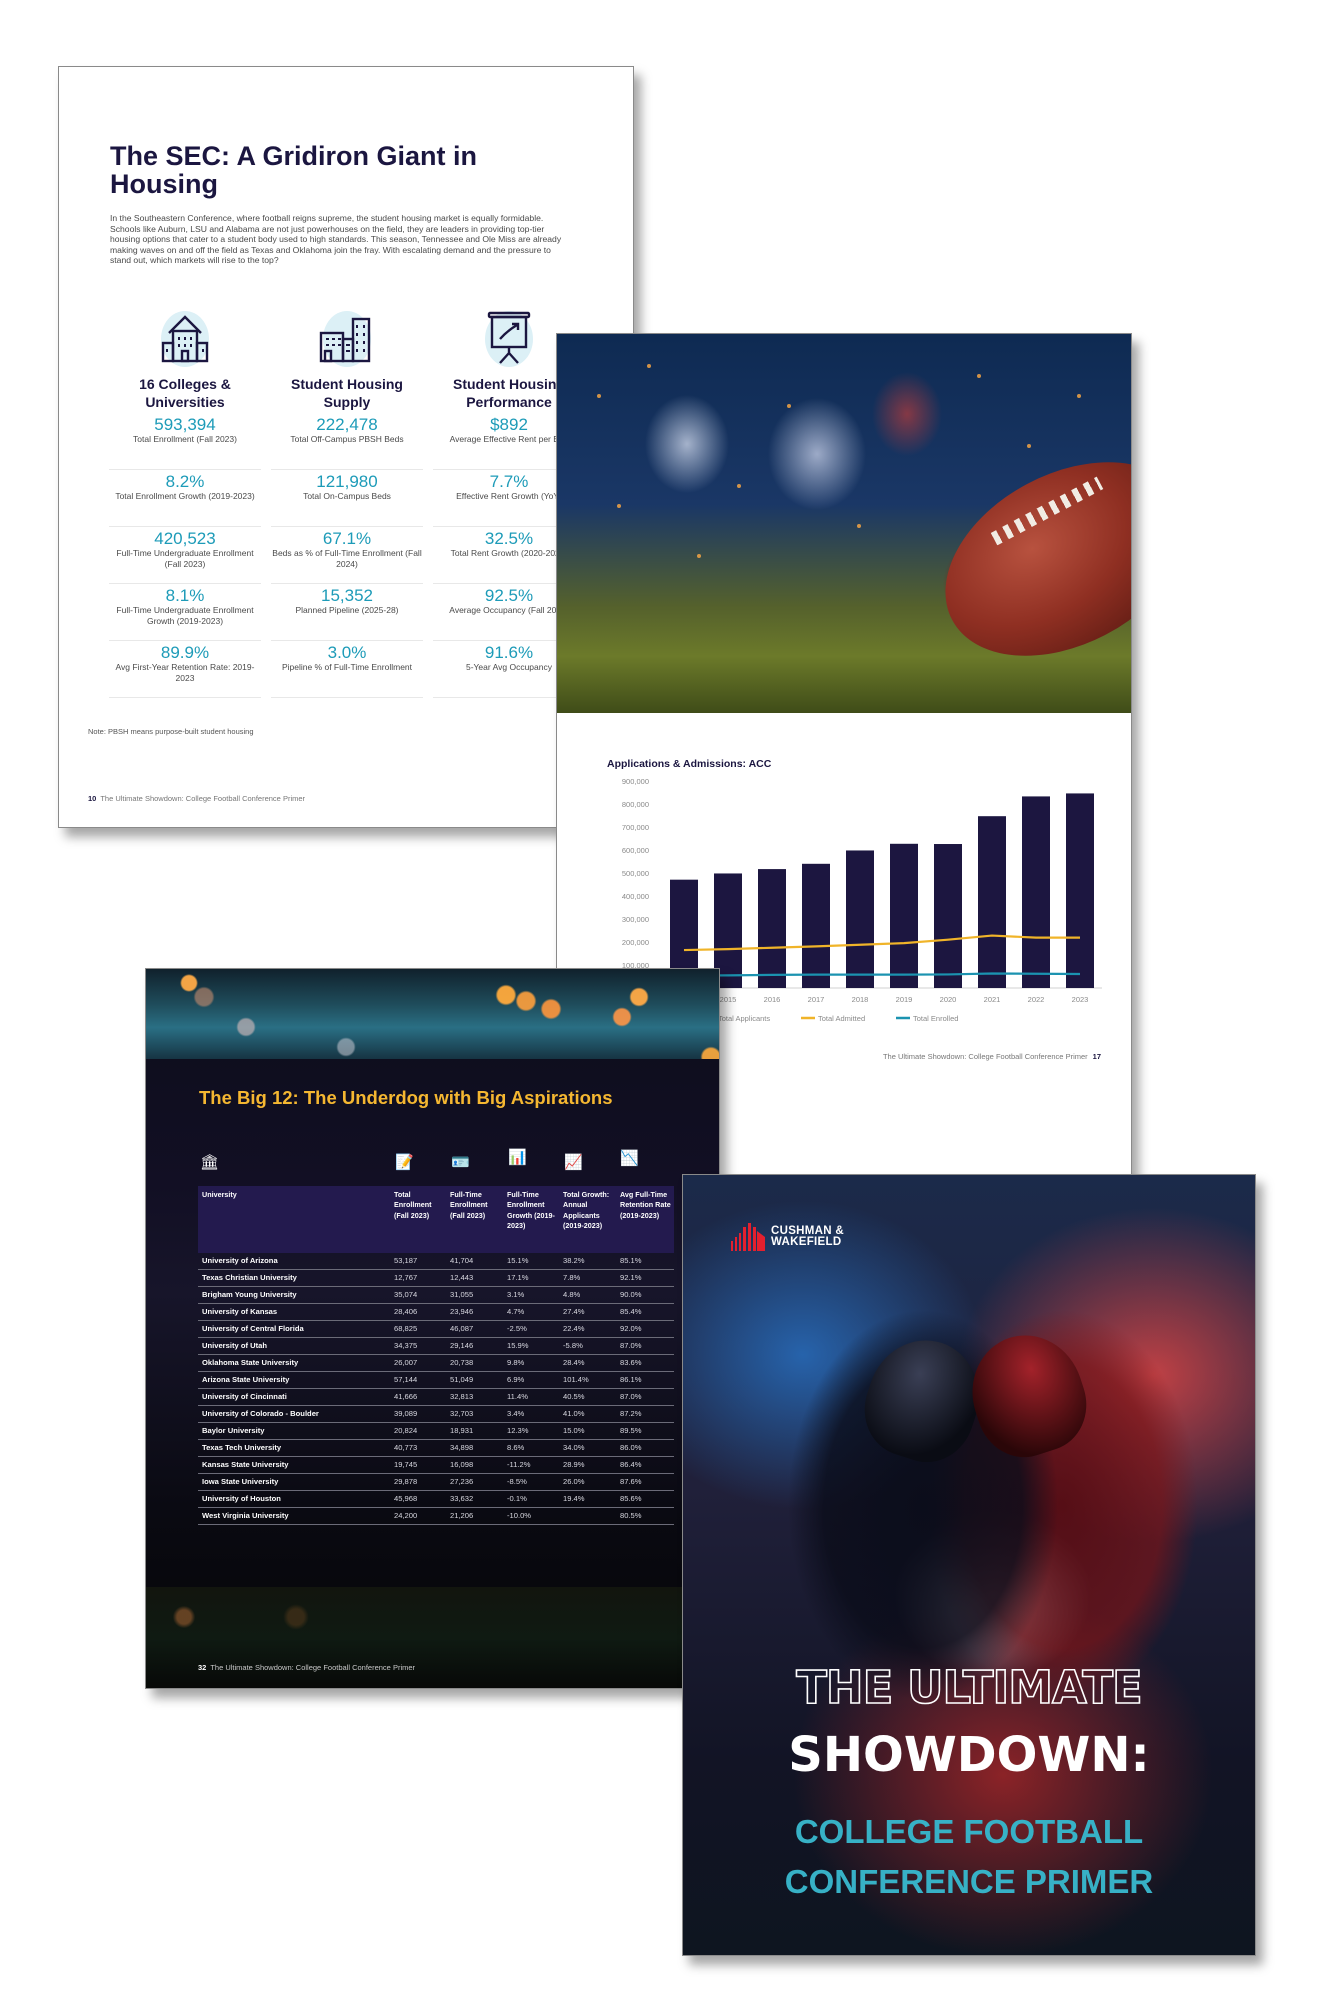 The width and height of the screenshot is (1324, 1998). What do you see at coordinates (185, 441) in the screenshot?
I see `metric: 593,394 Total Enrollment (Fall 2023)` at bounding box center [185, 441].